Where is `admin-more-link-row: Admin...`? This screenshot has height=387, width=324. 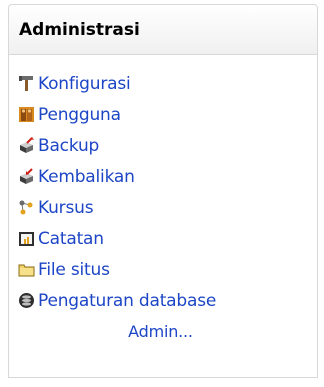 admin-more-link-row: Admin... is located at coordinates (167, 331).